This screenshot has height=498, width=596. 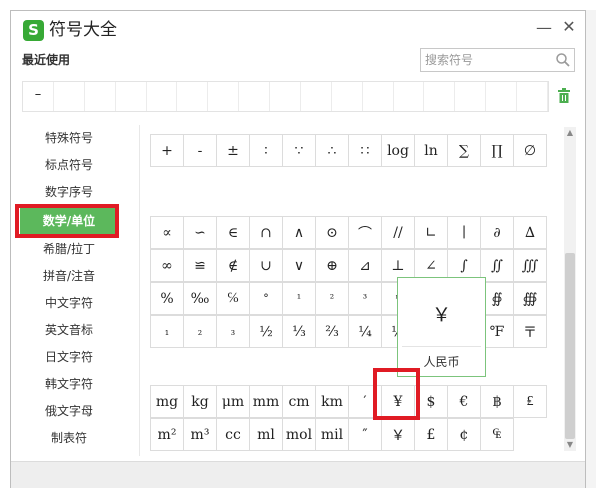 I want to click on symbol-cell: ∏, so click(x=497, y=150).